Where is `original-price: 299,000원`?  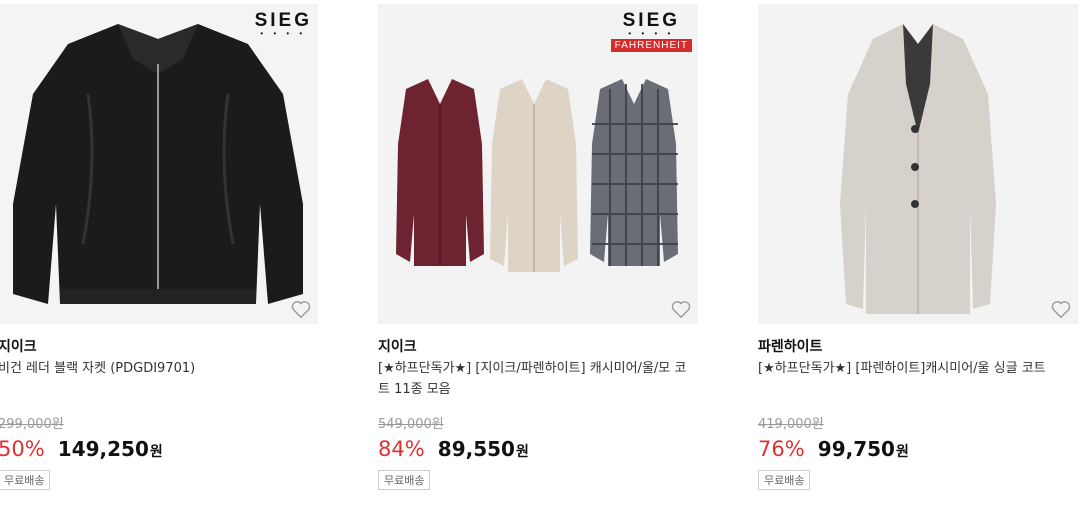 original-price: 299,000원 is located at coordinates (32, 424).